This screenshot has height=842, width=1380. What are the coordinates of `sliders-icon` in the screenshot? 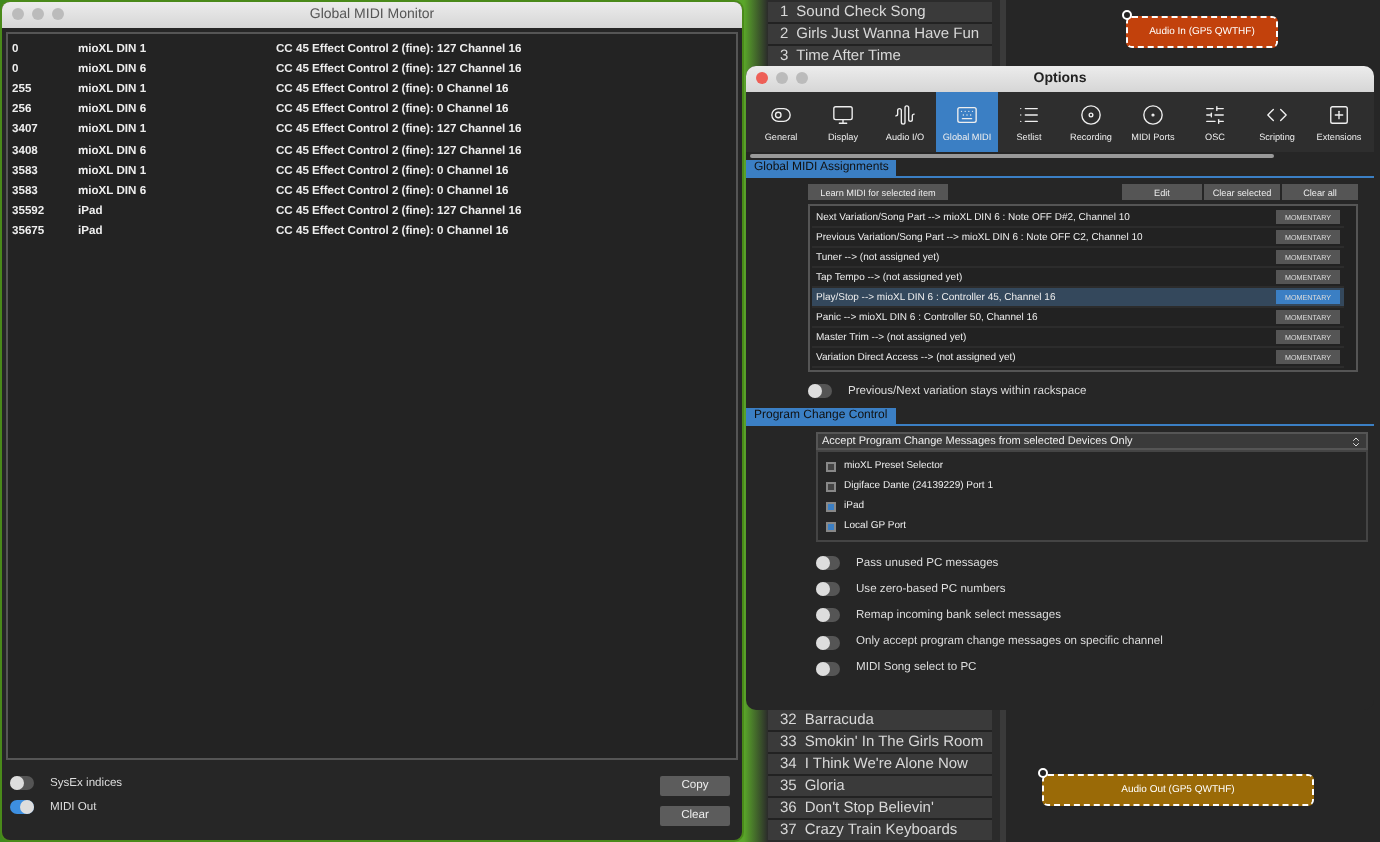 It's located at (1215, 114).